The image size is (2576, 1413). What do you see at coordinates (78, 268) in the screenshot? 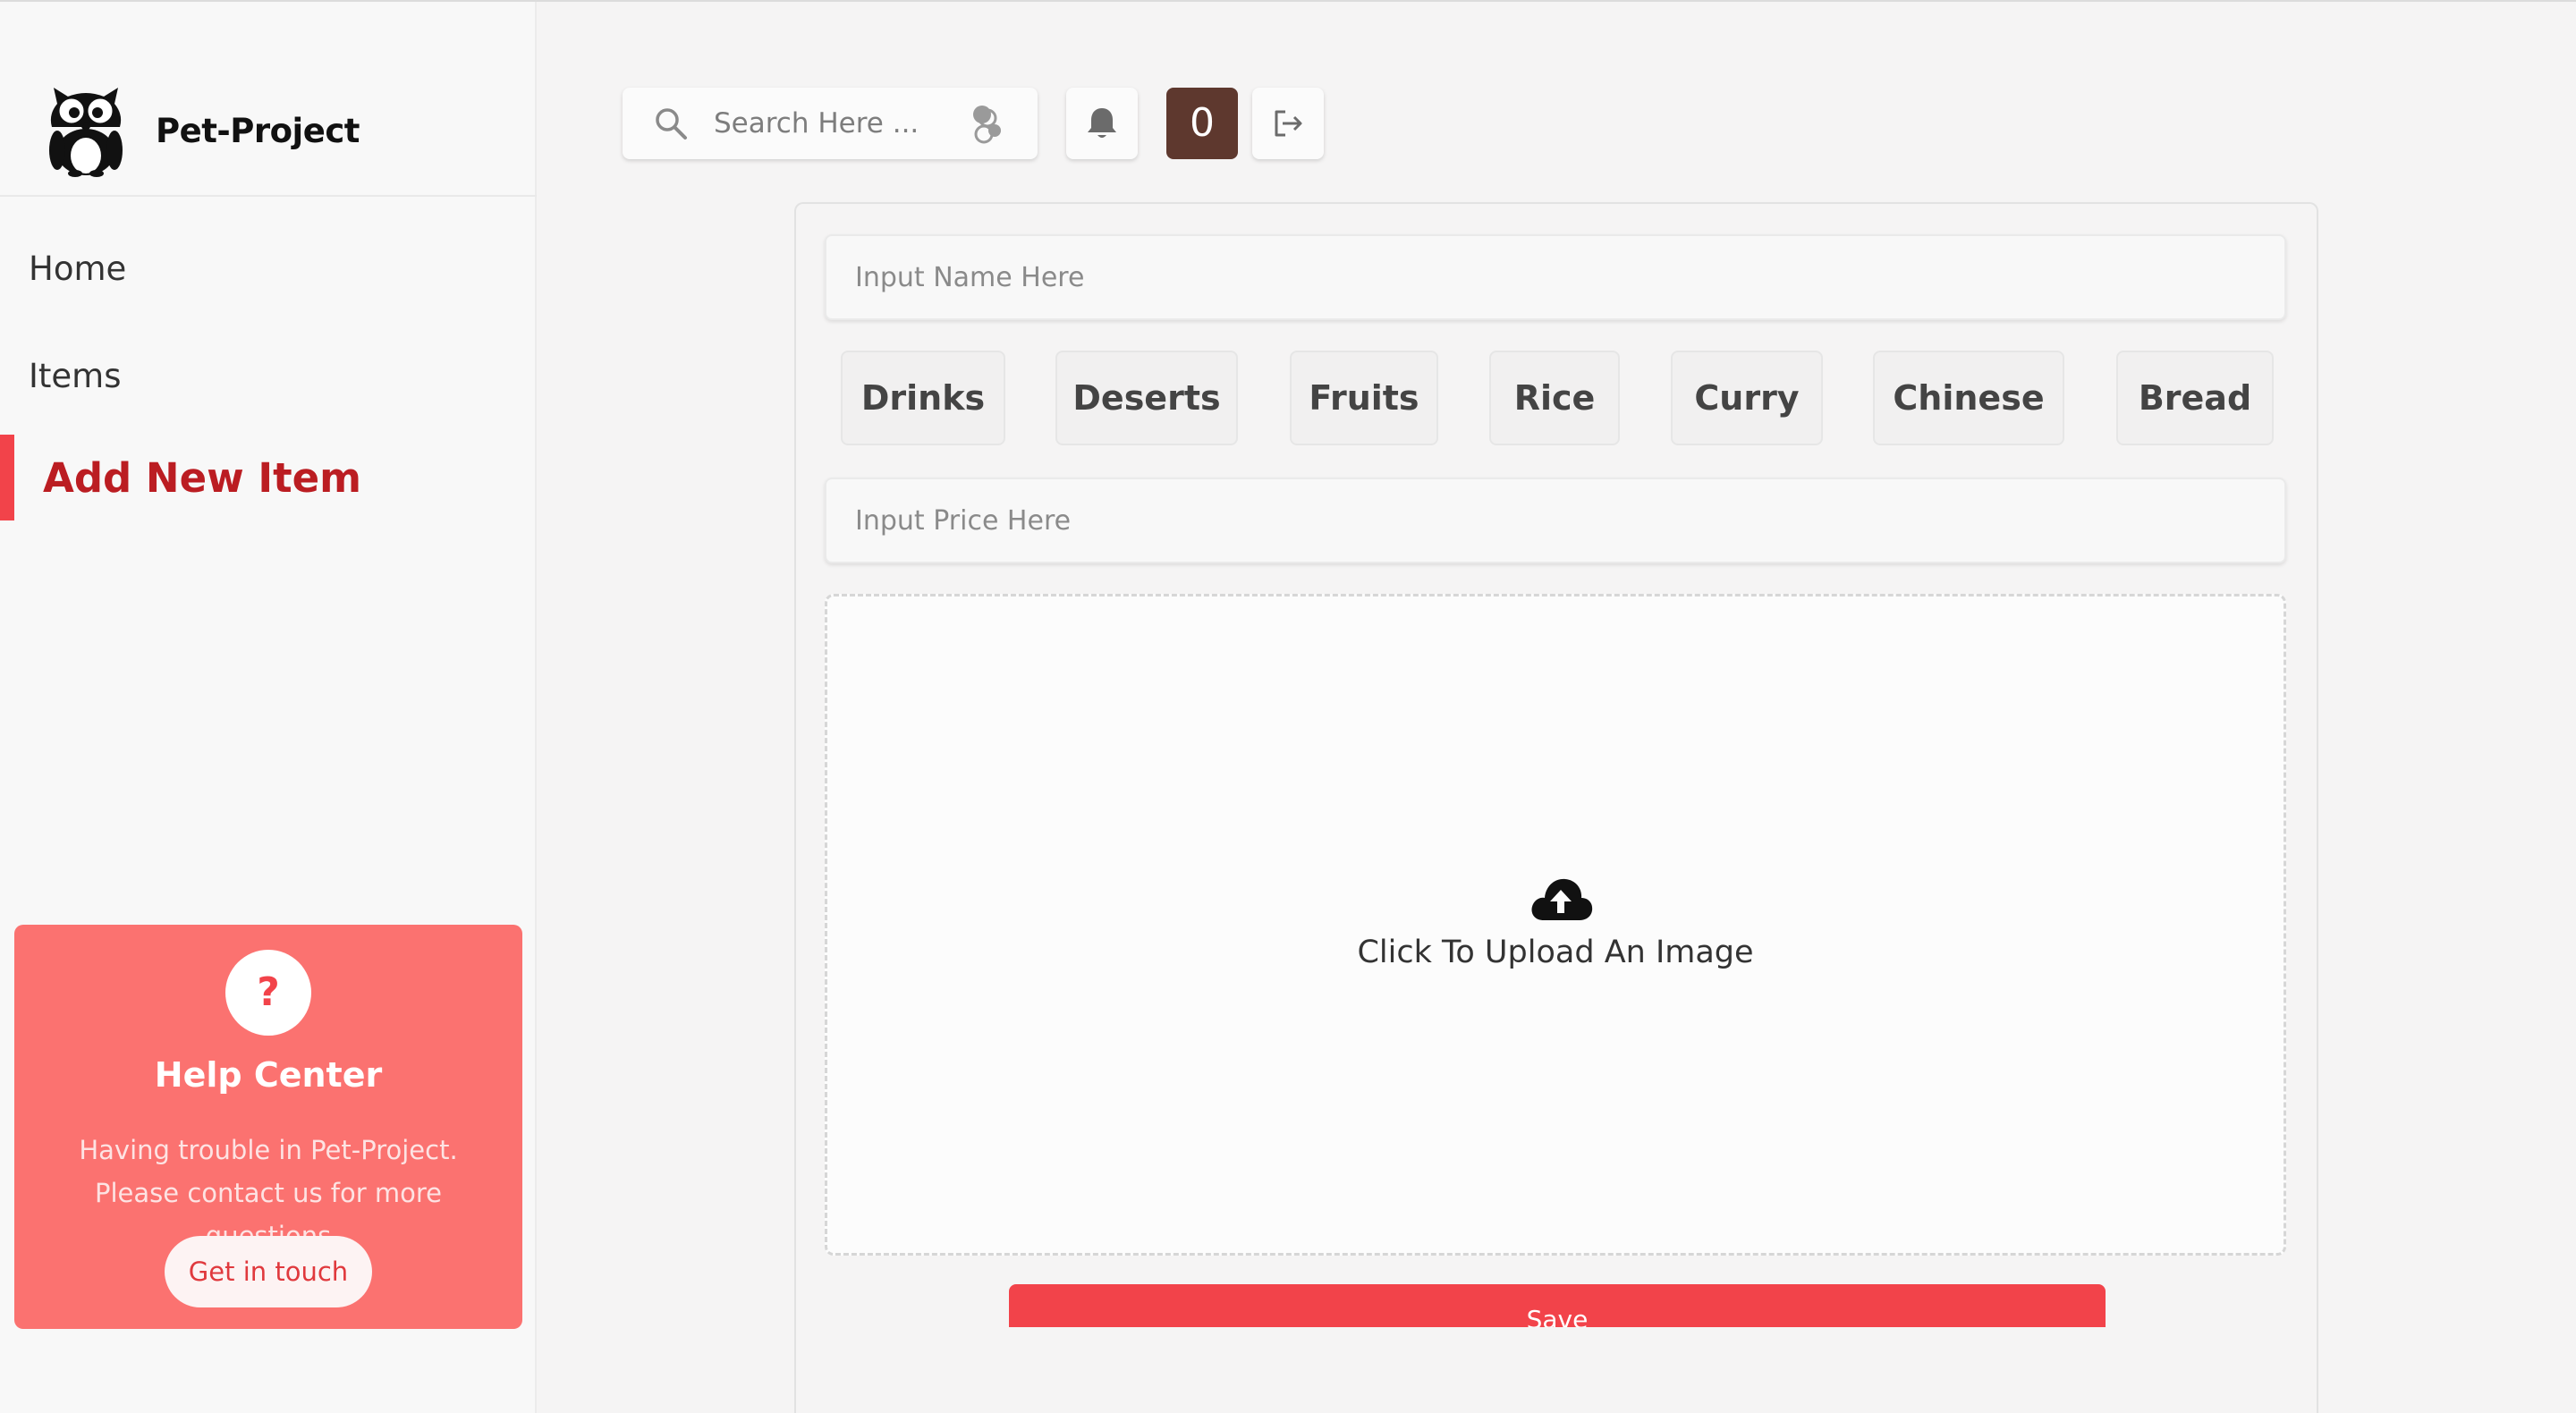
I see `sidebar-item-label: Home` at bounding box center [78, 268].